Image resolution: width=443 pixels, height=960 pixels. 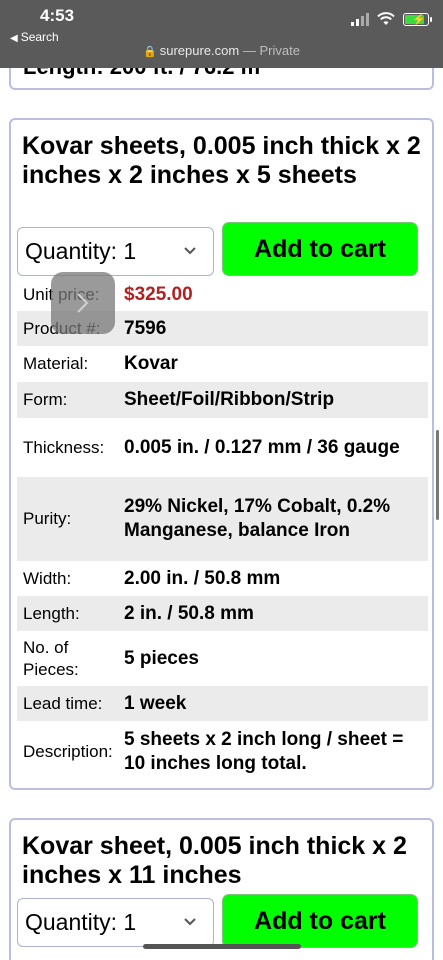 I want to click on spec-label: Lead time:, so click(x=63, y=703).